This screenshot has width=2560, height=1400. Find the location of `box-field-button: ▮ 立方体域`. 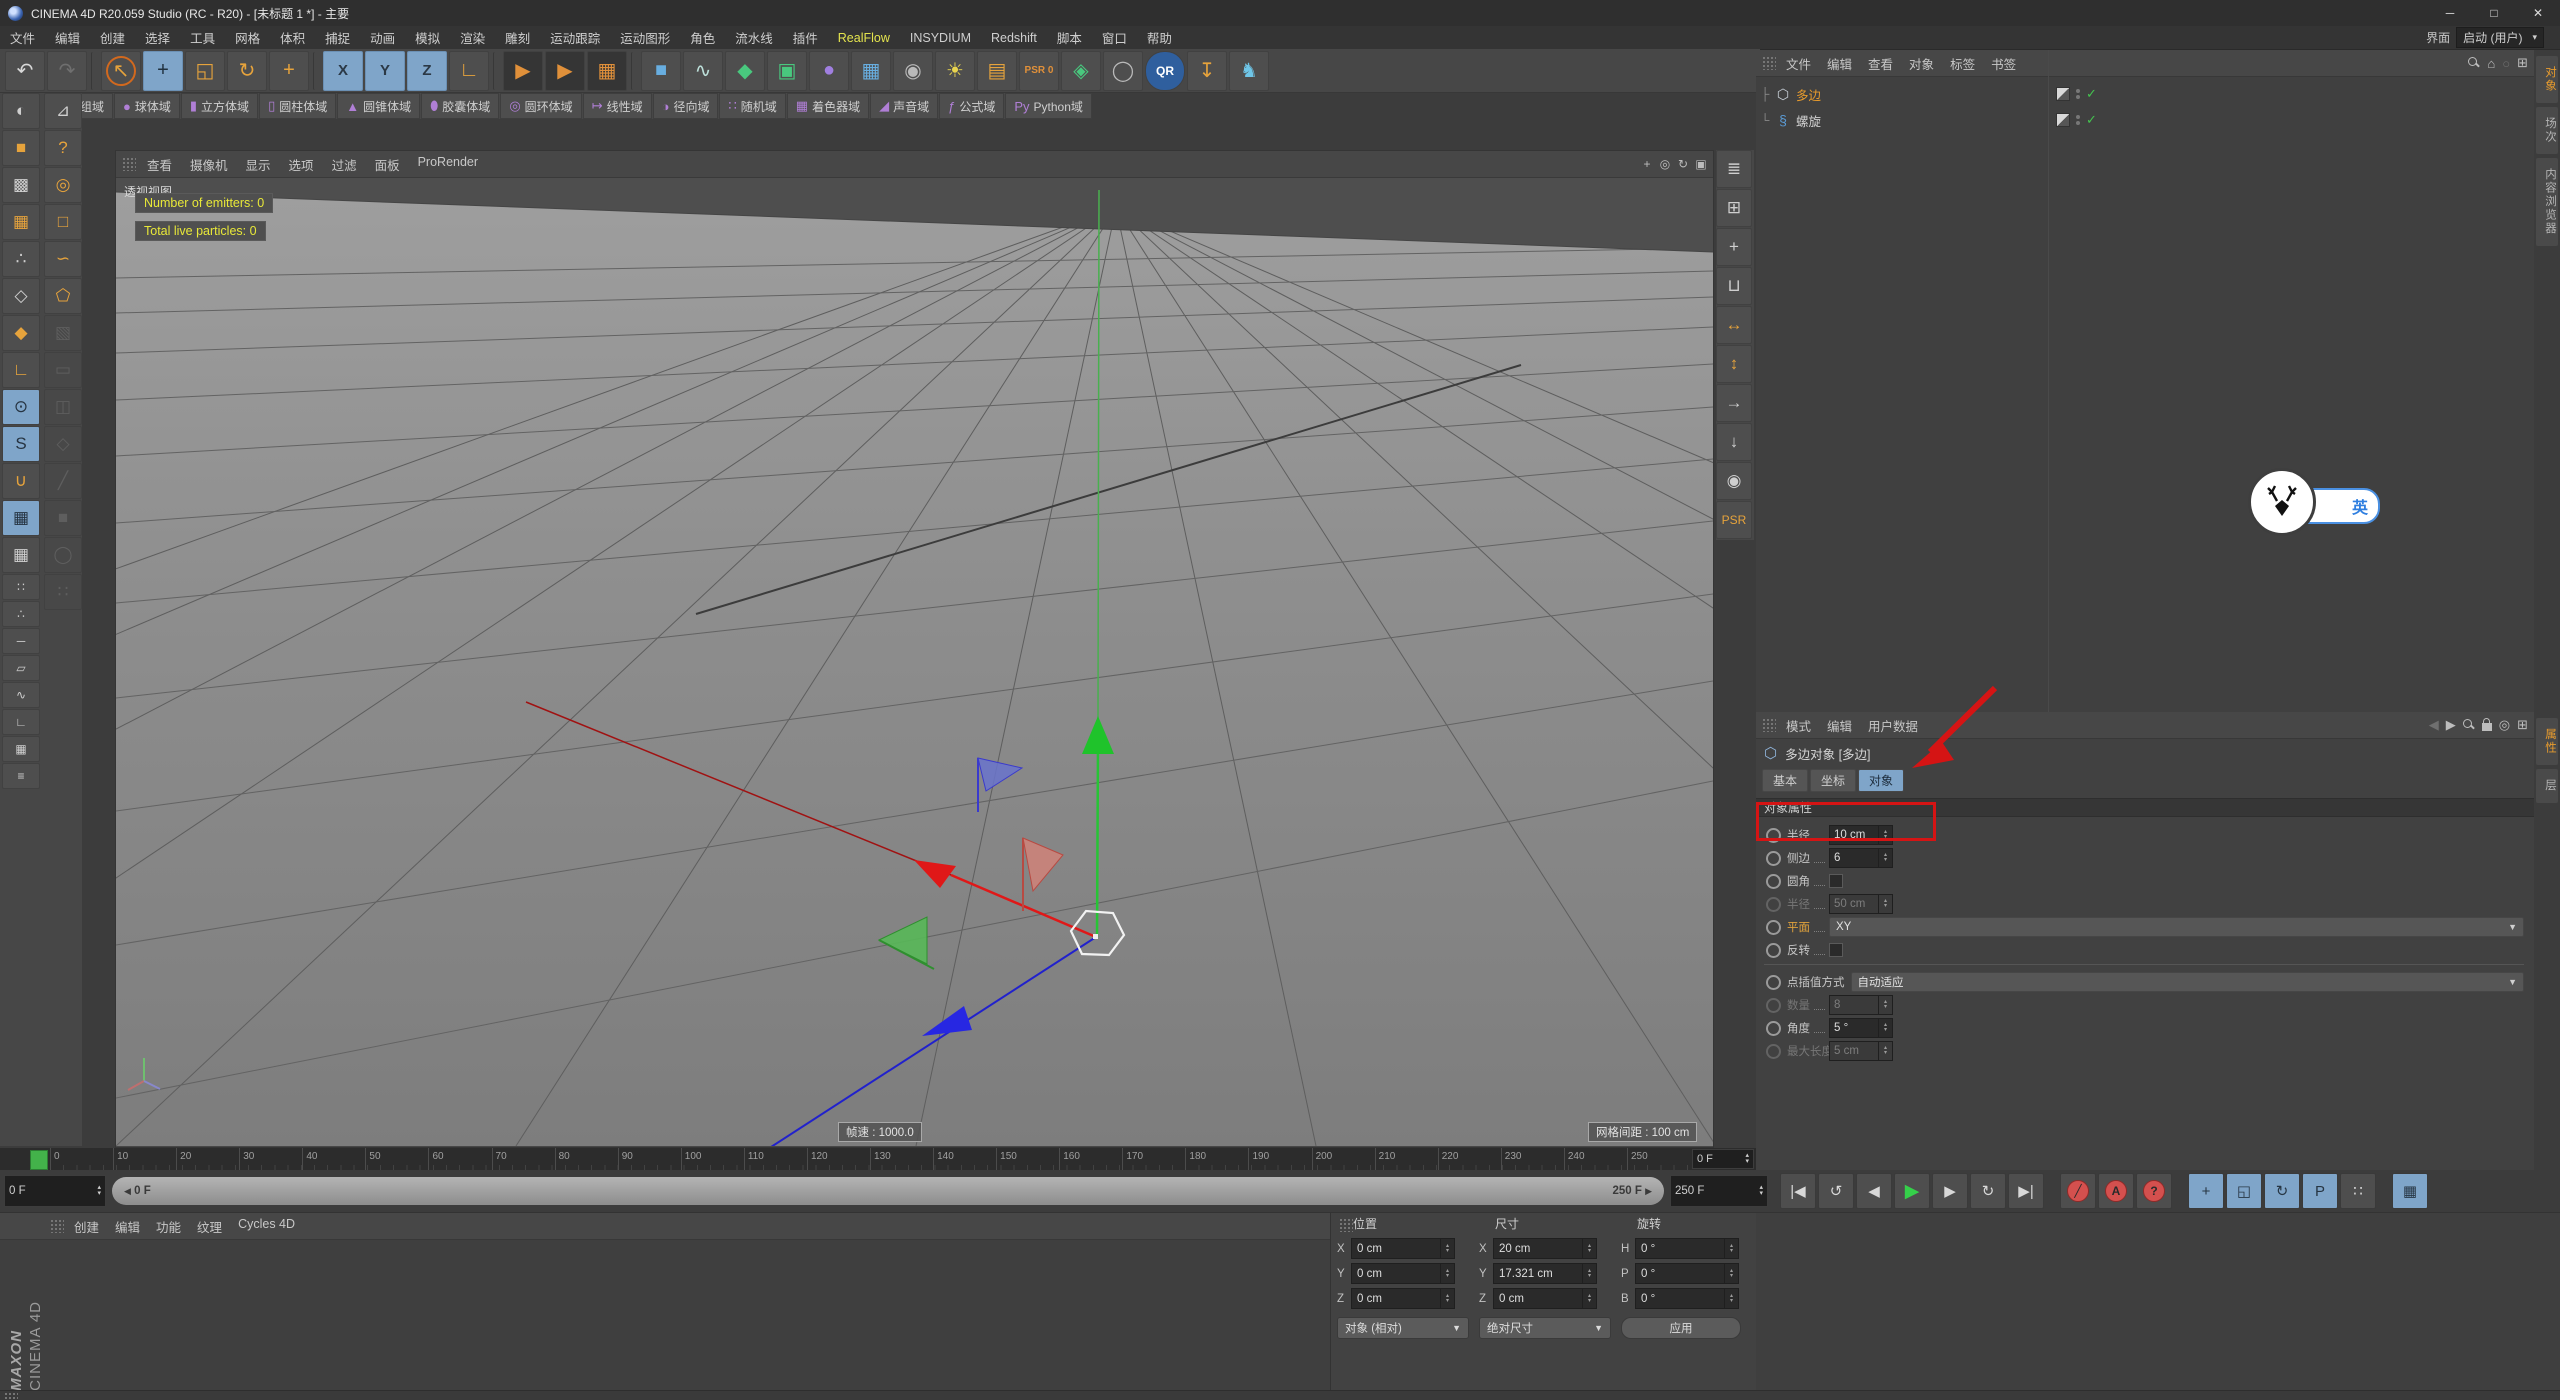

box-field-button: ▮ 立方体域 is located at coordinates (219, 106).